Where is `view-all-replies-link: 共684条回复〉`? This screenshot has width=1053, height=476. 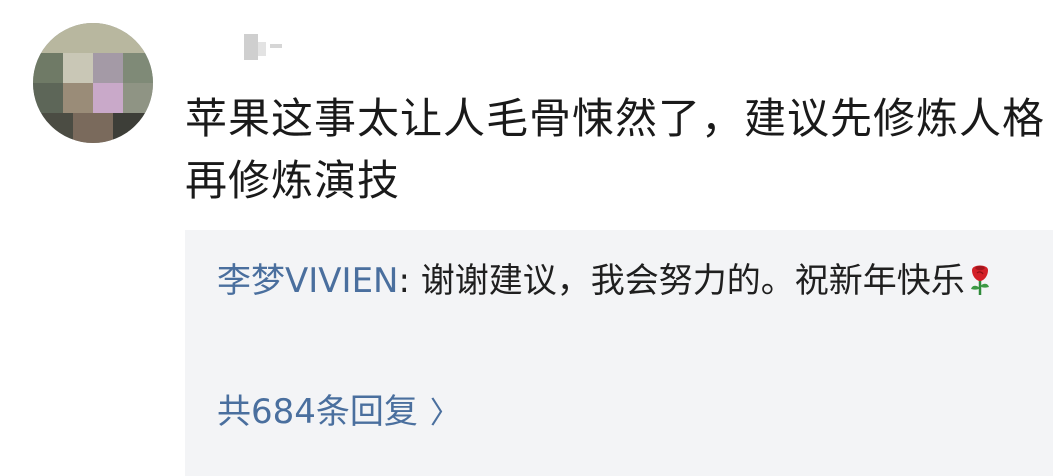
view-all-replies-link: 共684条回复〉 is located at coordinates (338, 413).